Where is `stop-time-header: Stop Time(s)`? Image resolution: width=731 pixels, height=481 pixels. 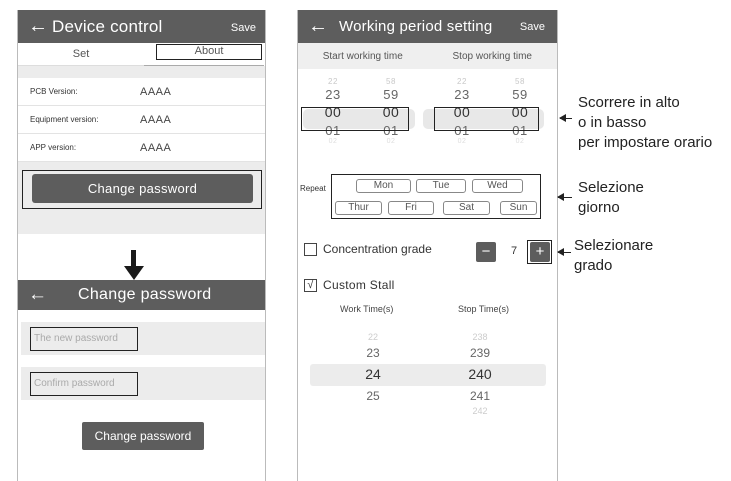
stop-time-header: Stop Time(s) is located at coordinates (484, 309).